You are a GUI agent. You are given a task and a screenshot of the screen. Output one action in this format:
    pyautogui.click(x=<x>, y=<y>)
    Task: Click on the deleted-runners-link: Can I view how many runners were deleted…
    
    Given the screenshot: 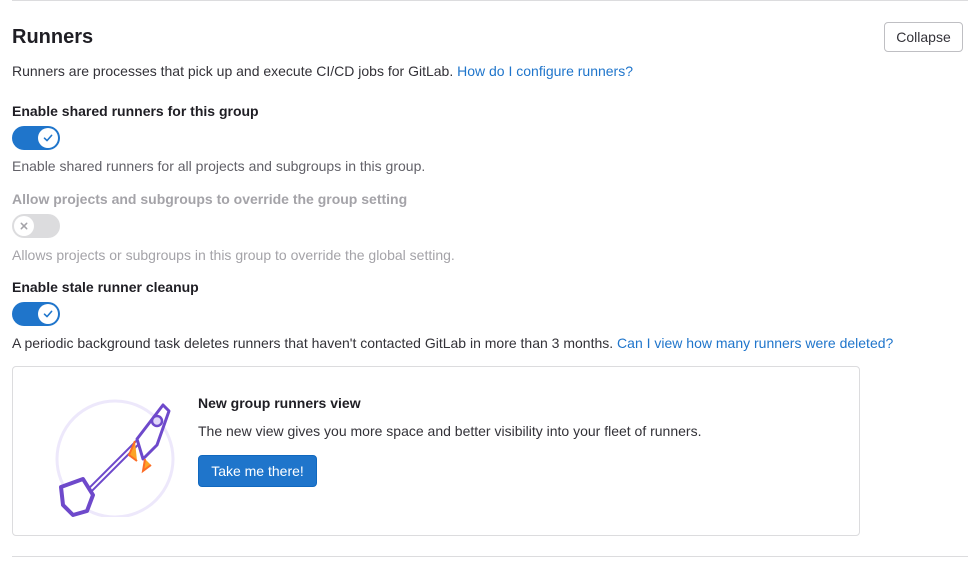 What is the action you would take?
    pyautogui.click(x=755, y=343)
    